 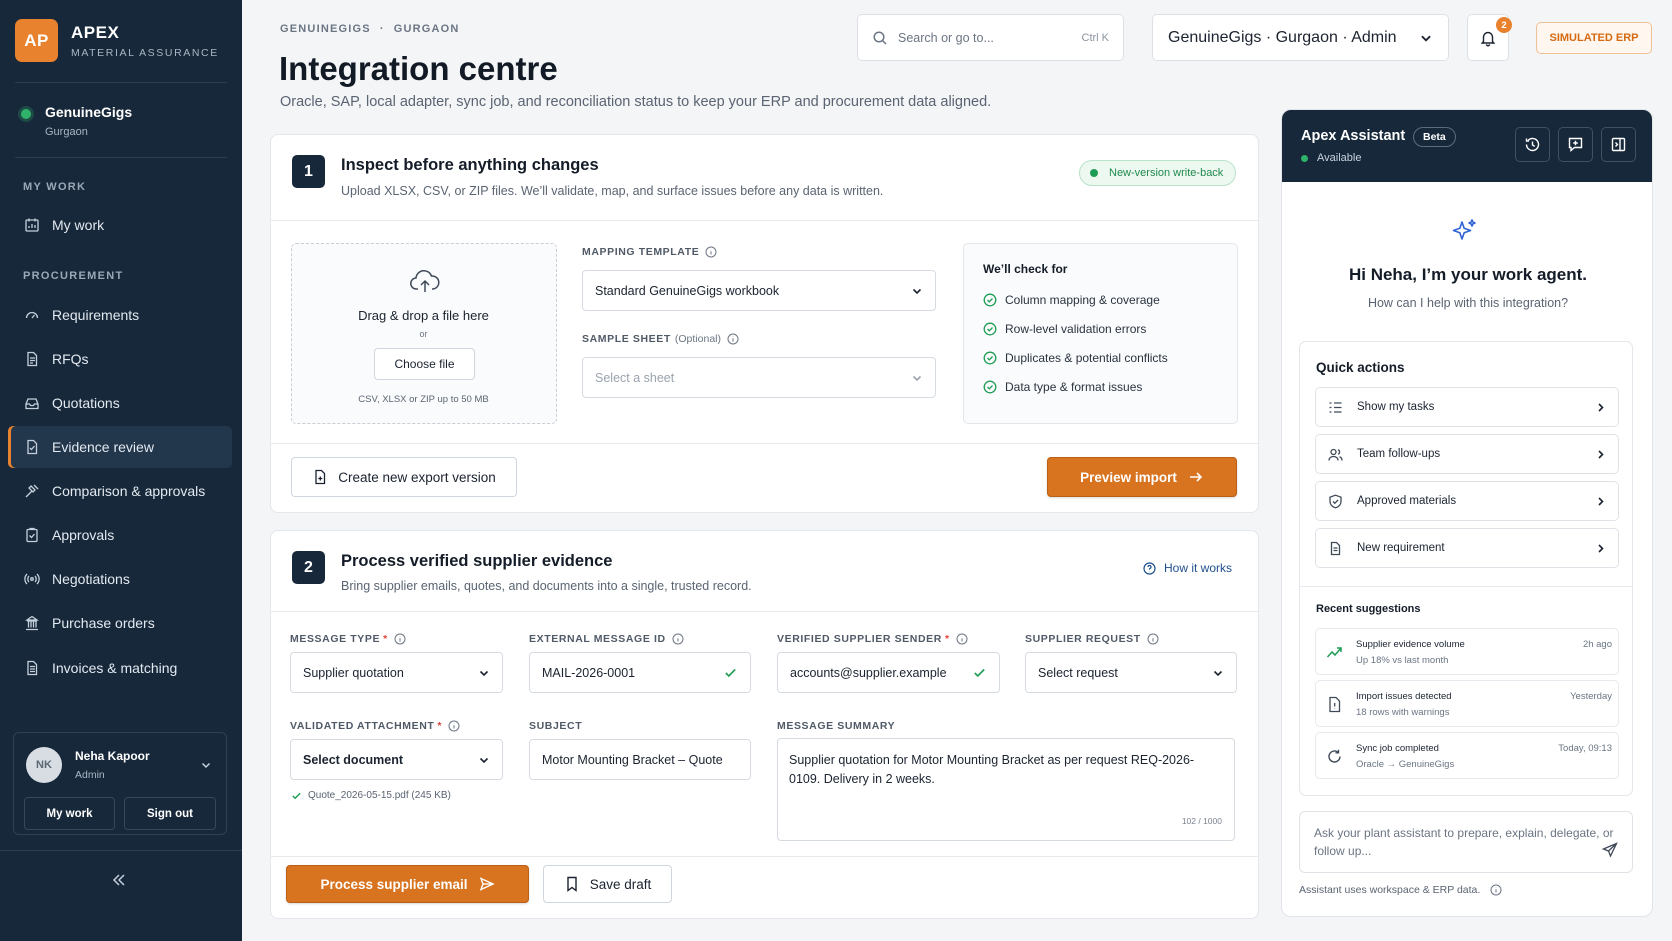 I want to click on brand-name: APEX, so click(x=95, y=32).